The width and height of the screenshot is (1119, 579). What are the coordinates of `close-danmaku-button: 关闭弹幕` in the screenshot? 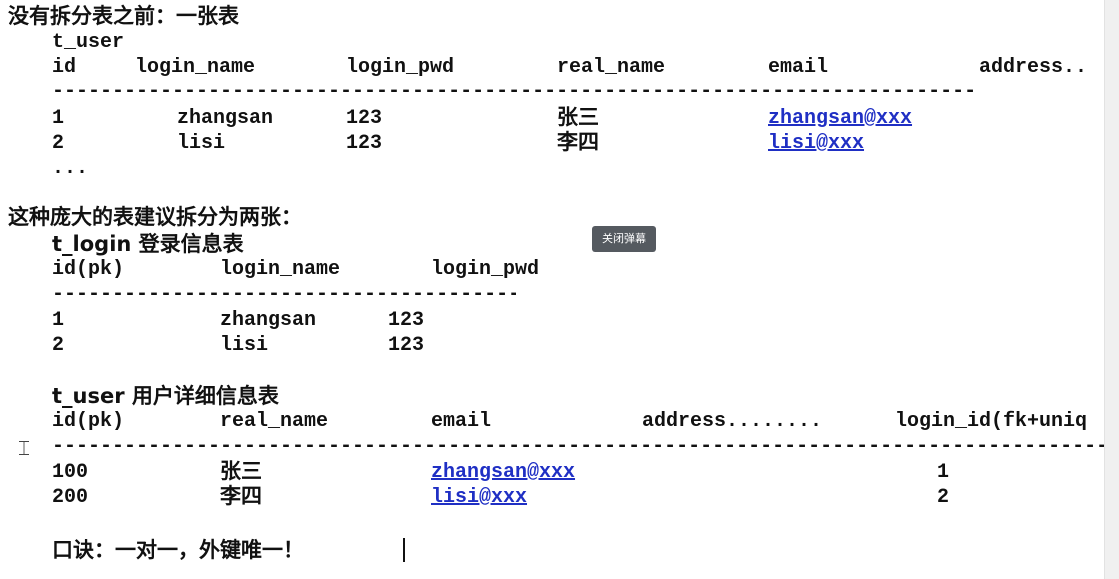 It's located at (624, 239).